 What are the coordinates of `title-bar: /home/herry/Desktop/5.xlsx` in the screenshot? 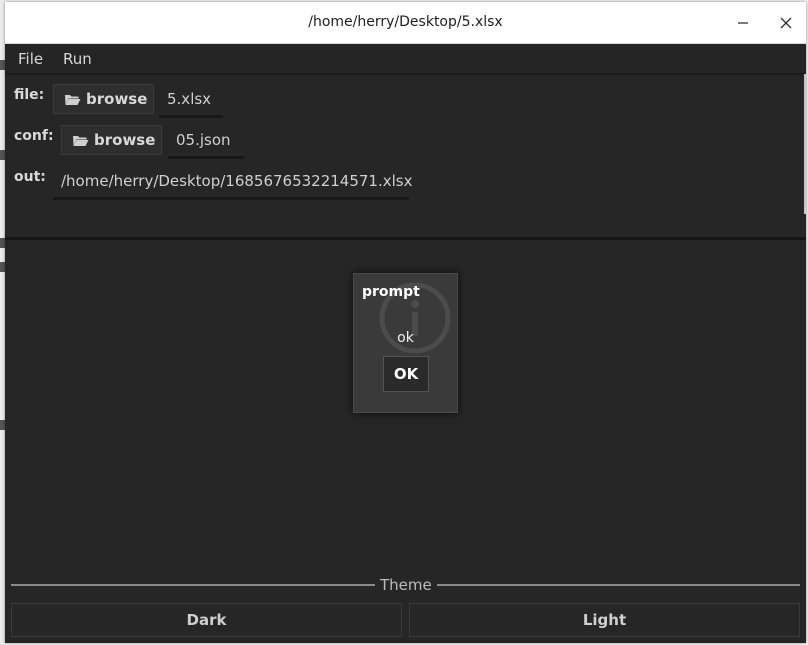 It's located at (405, 23).